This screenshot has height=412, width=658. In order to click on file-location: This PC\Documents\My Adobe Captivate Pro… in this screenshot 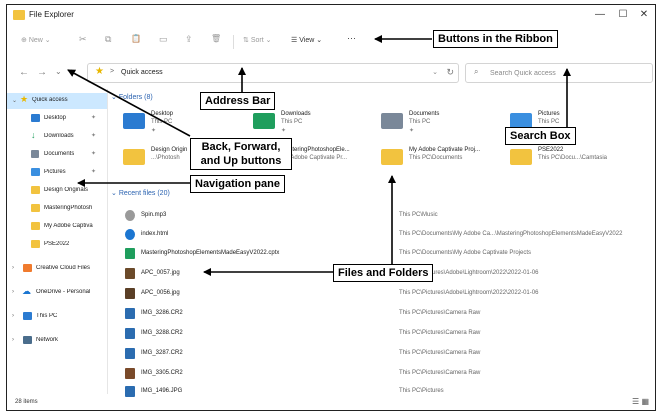, I will do `click(465, 253)`.